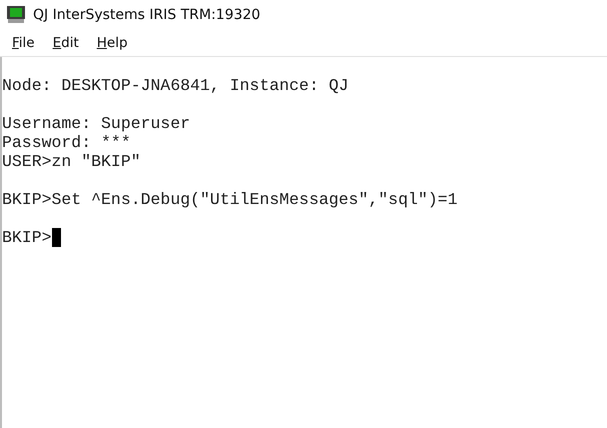 Image resolution: width=607 pixels, height=428 pixels. Describe the element at coordinates (96, 123) in the screenshot. I see `terminal-line: Username: Superuser` at that location.